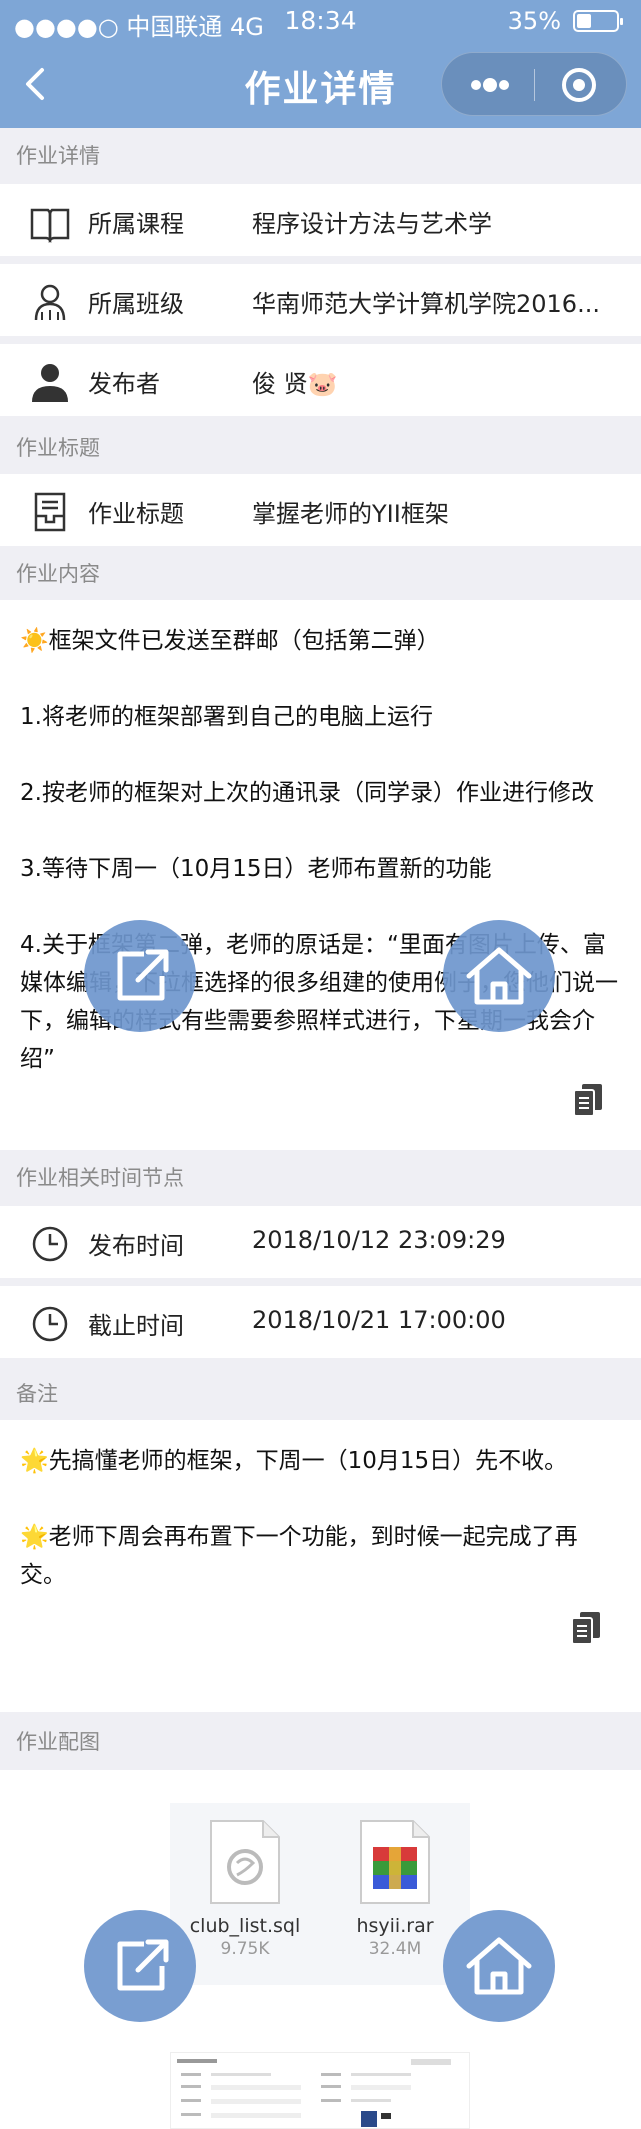 This screenshot has width=641, height=2129. What do you see at coordinates (295, 384) in the screenshot?
I see `row-value: 俊 贤🐷` at bounding box center [295, 384].